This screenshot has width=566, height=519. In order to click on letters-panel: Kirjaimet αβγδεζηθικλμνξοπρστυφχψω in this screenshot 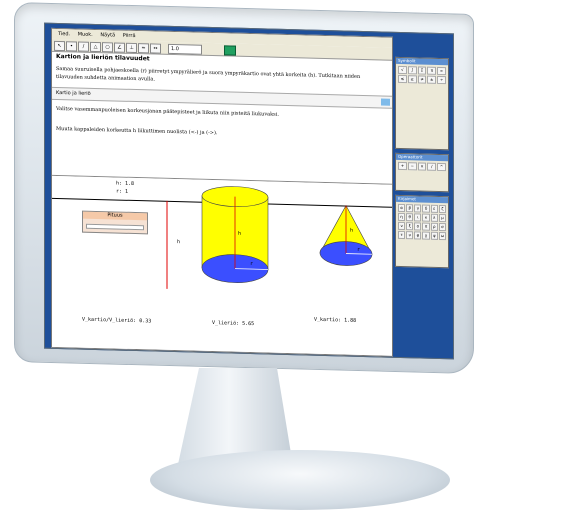, I will do `click(422, 231)`.